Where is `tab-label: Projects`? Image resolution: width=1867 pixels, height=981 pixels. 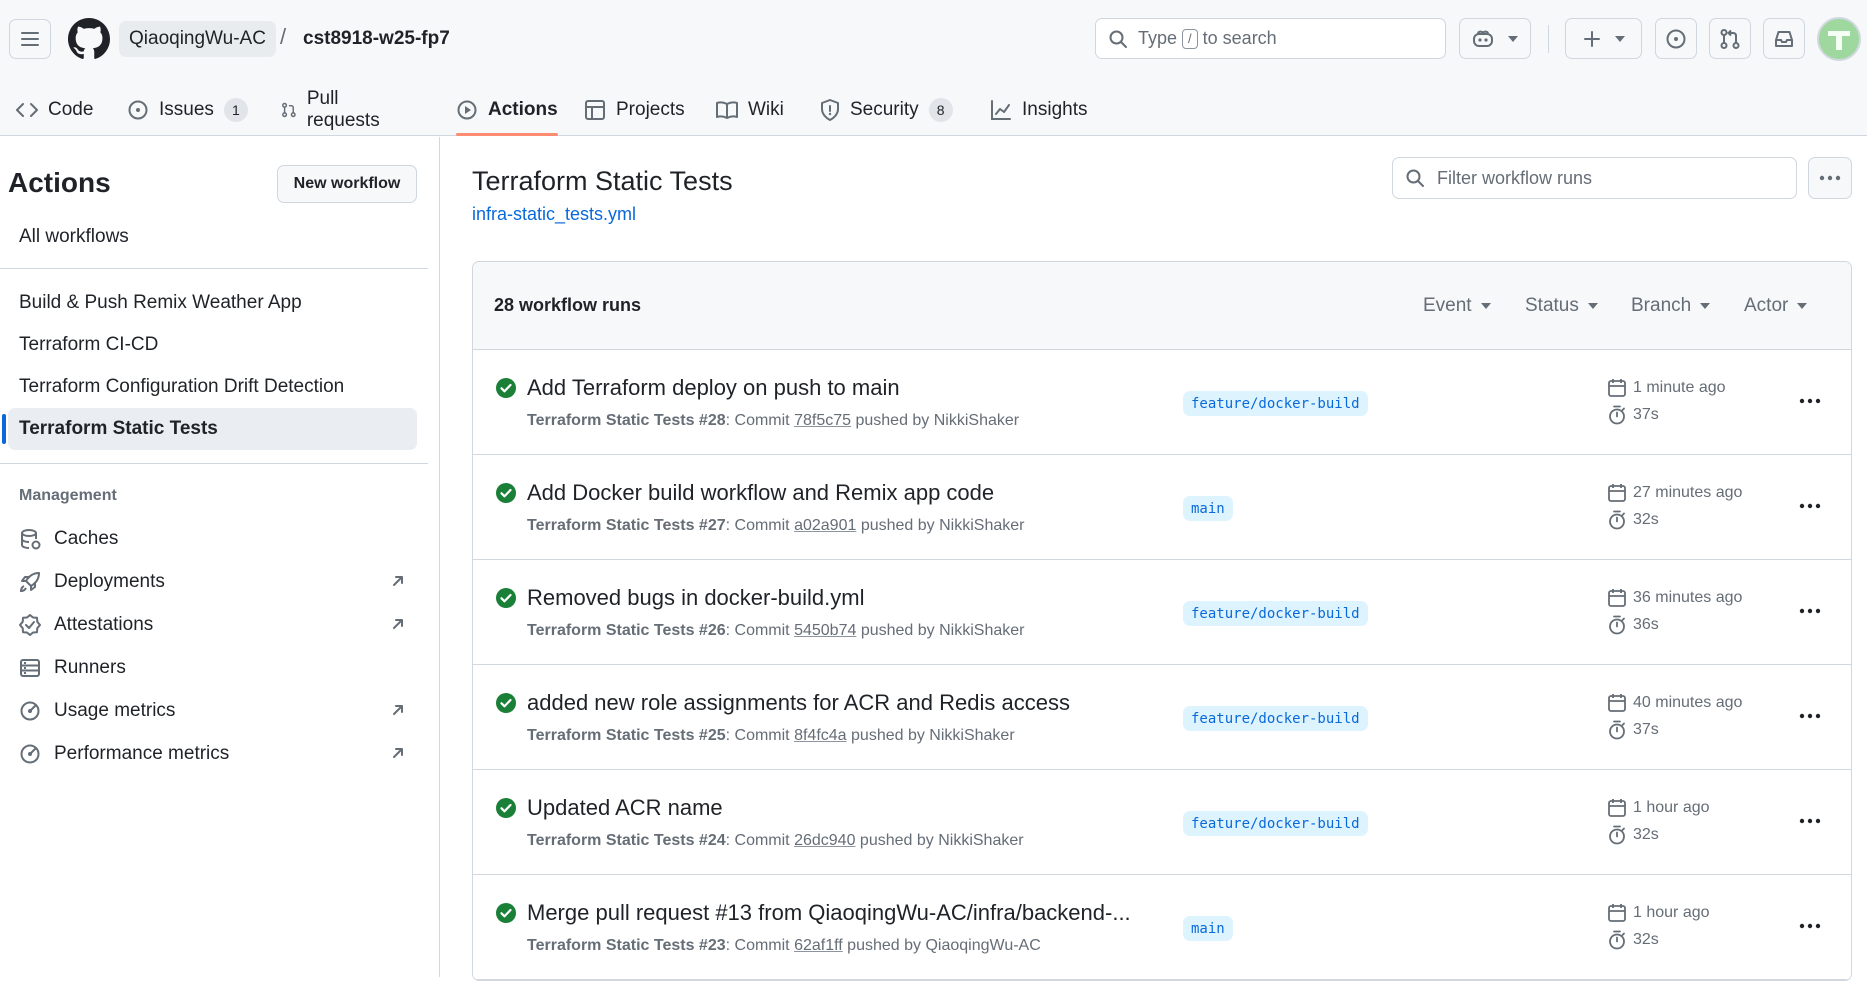
tab-label: Projects is located at coordinates (650, 109).